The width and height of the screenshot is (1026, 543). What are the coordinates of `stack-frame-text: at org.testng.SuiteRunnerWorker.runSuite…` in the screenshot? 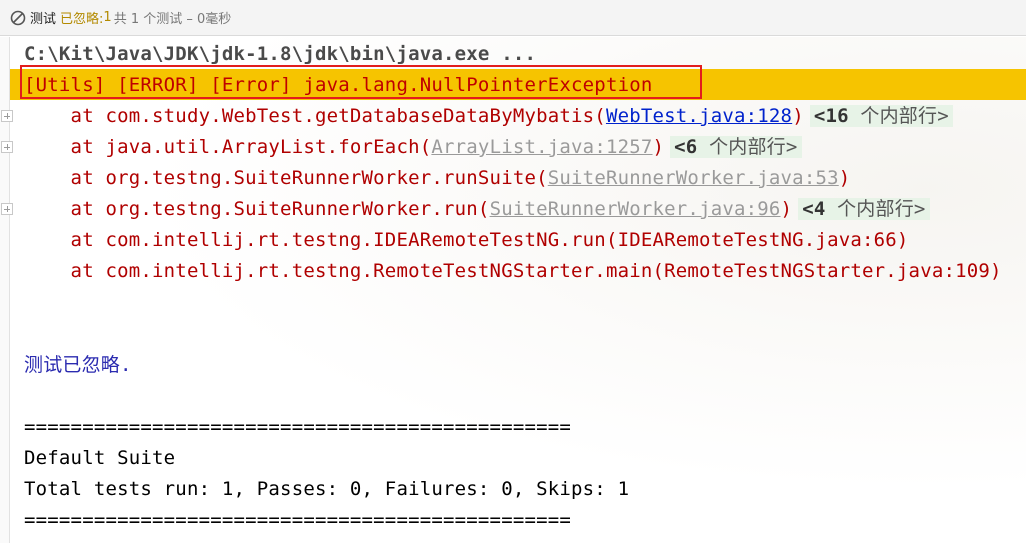 It's located at (286, 178).